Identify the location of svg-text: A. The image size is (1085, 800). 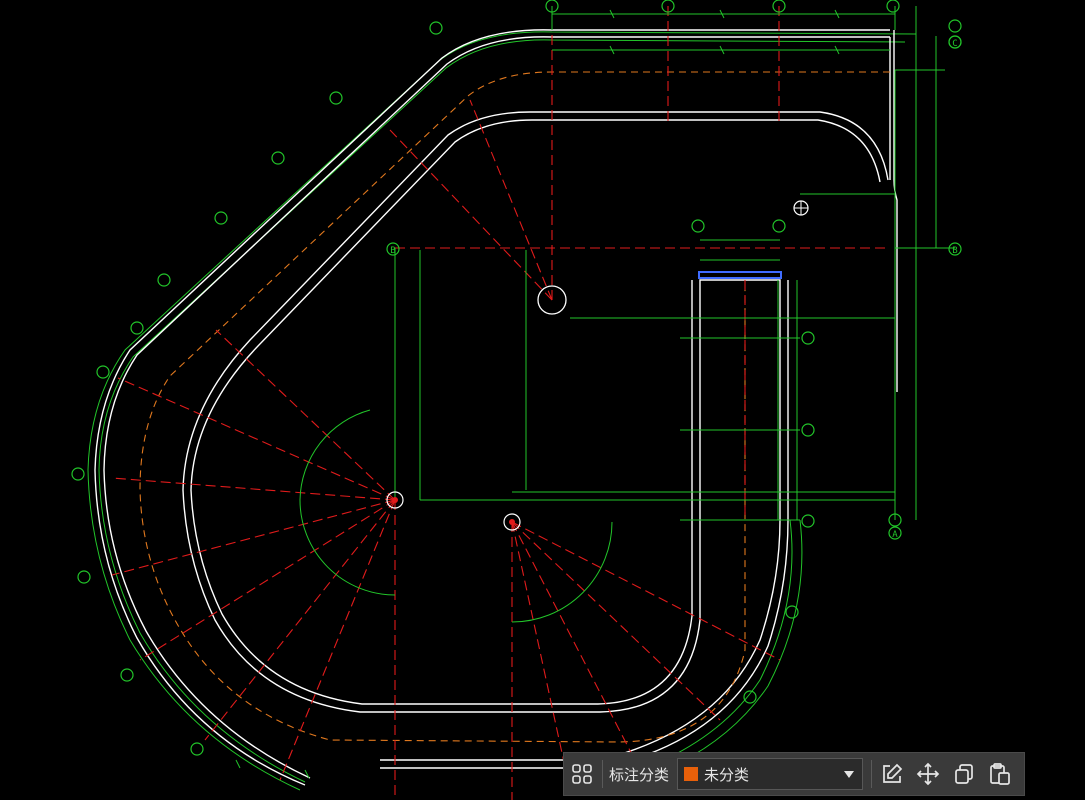
(895, 535).